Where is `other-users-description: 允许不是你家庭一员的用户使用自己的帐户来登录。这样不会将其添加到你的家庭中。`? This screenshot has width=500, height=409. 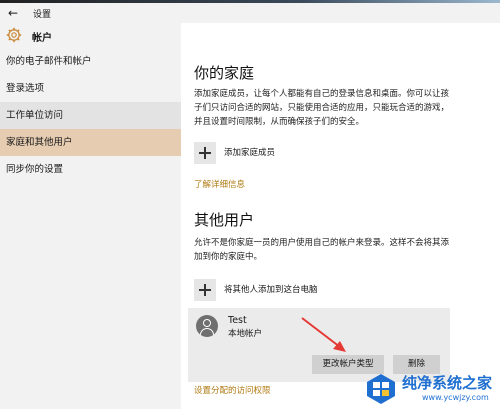
other-users-description: 允许不是你家庭一员的用户使用自己的帐户来登录。这样不会将其添加到你的家庭中。 is located at coordinates (322, 250).